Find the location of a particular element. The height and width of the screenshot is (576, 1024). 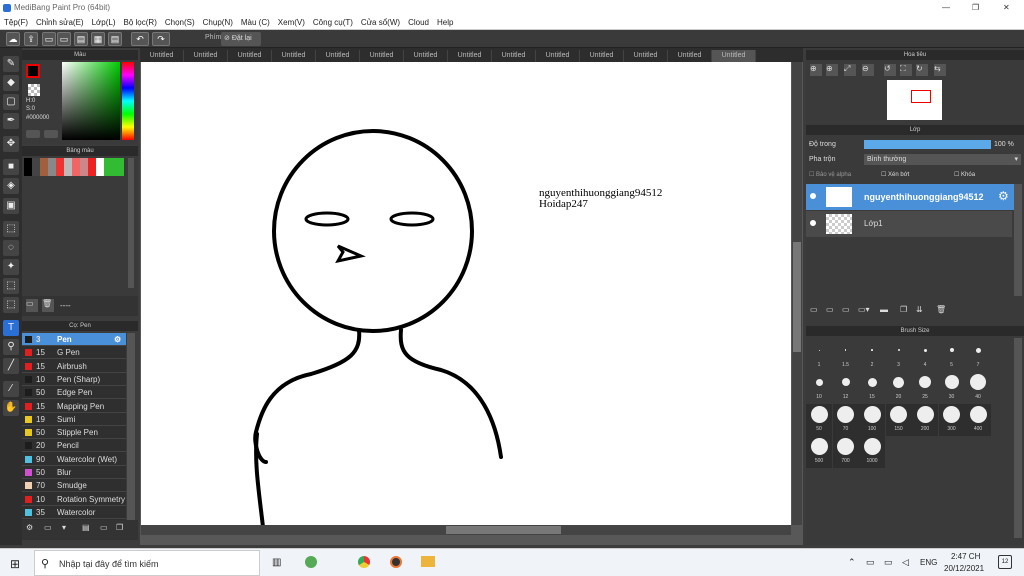

brush-size-cell: 300 is located at coordinates (951, 420).